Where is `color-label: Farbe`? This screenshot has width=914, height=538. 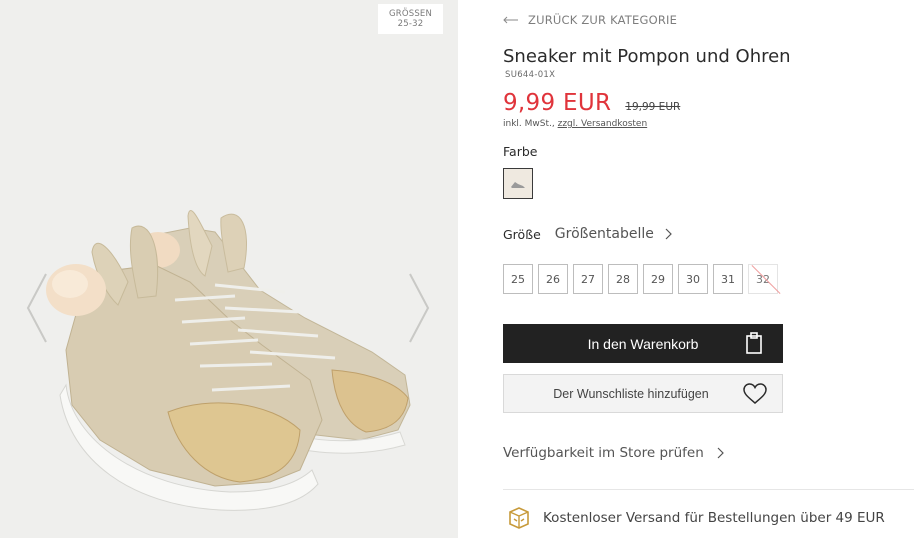 color-label: Farbe is located at coordinates (520, 151).